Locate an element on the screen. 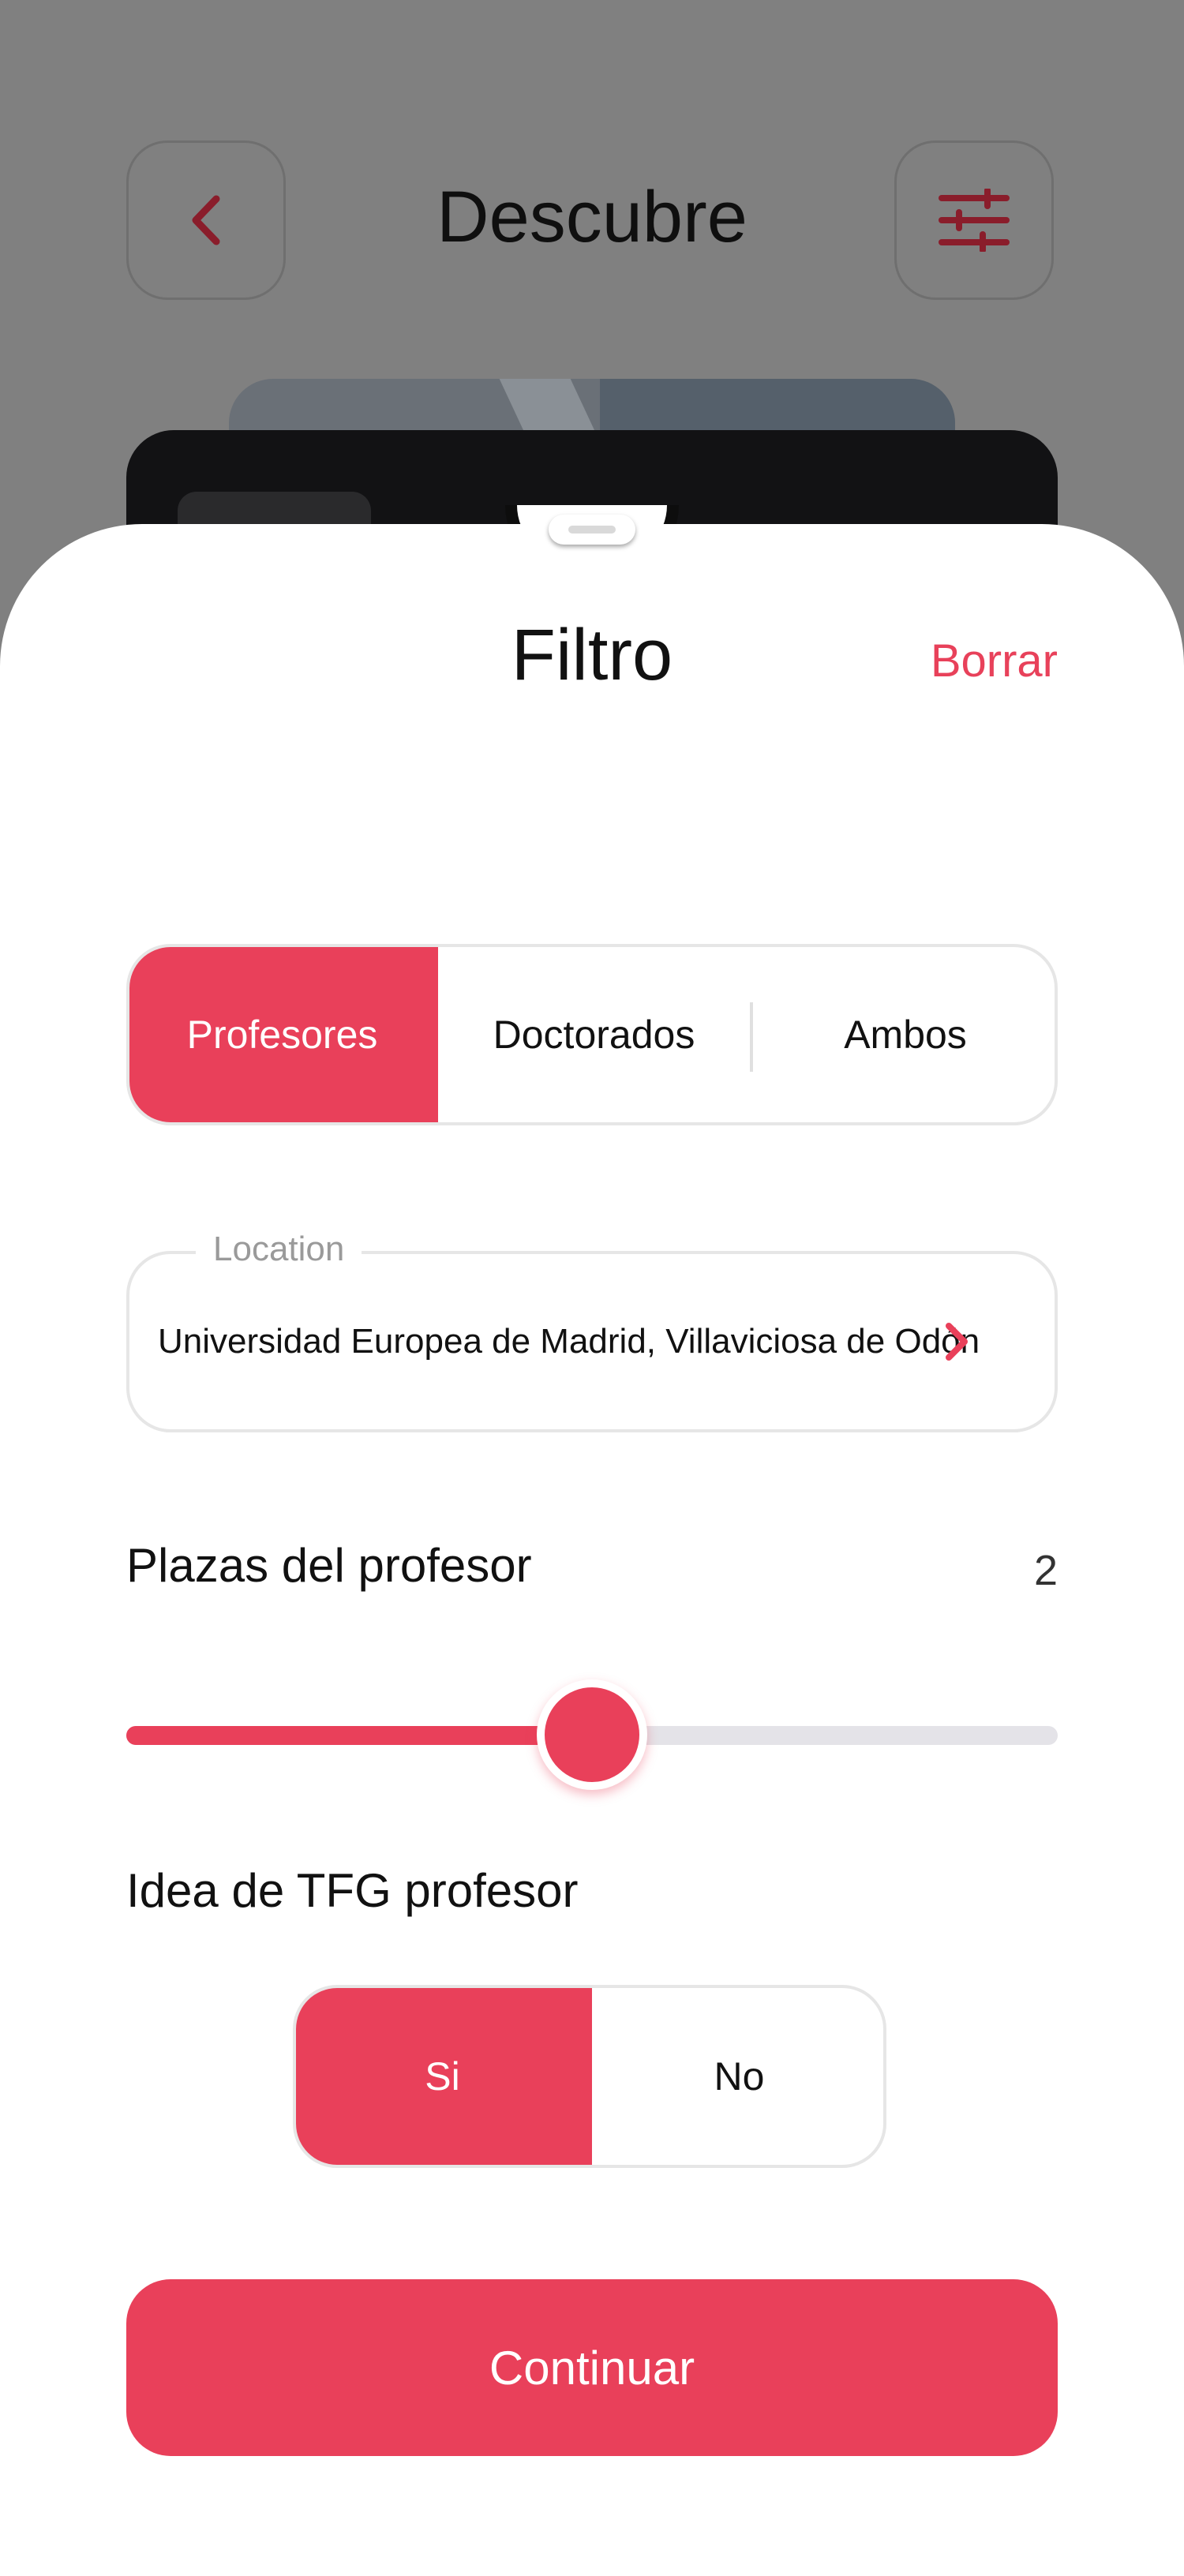 Image resolution: width=1184 pixels, height=2576 pixels. seats-value: 2 is located at coordinates (1045, 1570).